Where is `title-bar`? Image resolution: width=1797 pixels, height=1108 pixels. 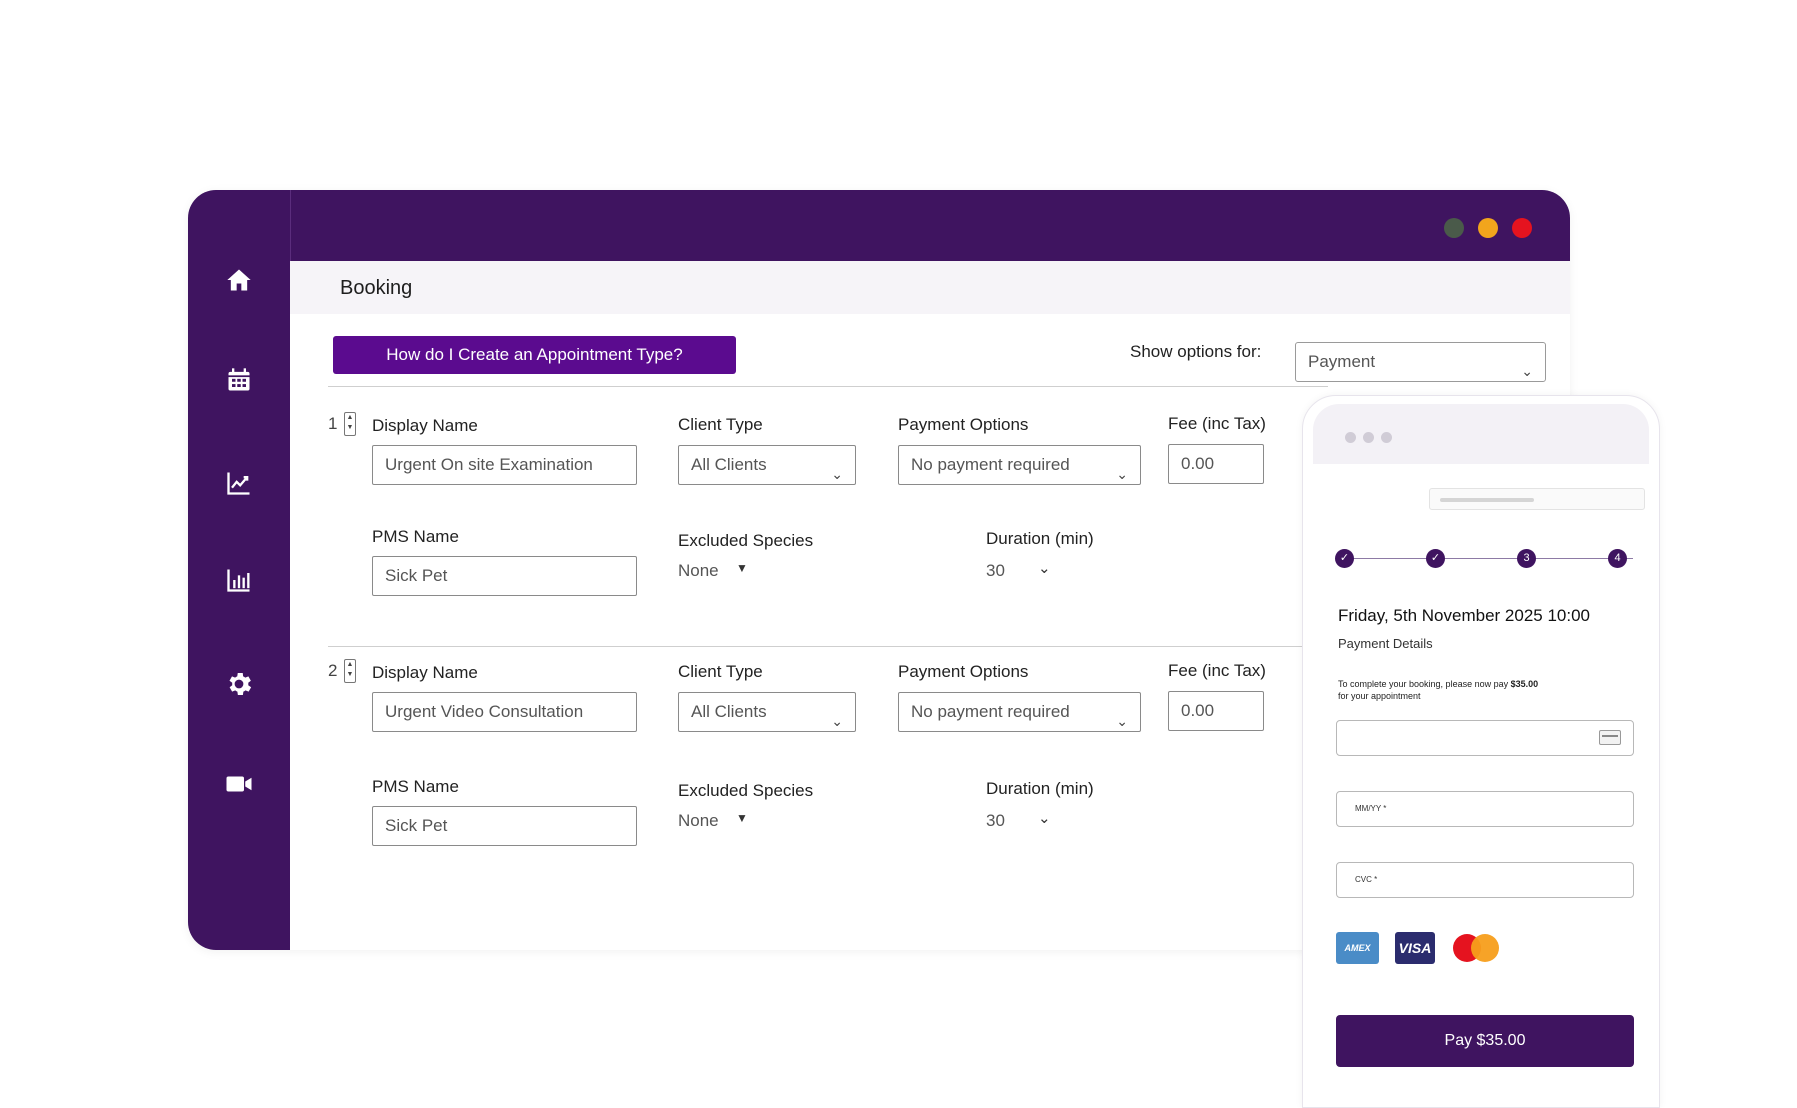
title-bar is located at coordinates (930, 225).